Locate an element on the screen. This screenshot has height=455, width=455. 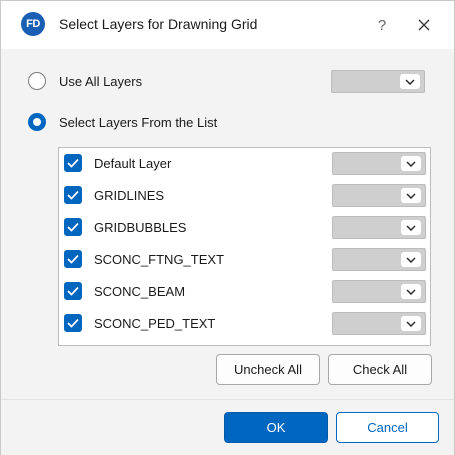
title-bar: FD Select Layers for Drawning Grid ? is located at coordinates (227, 25).